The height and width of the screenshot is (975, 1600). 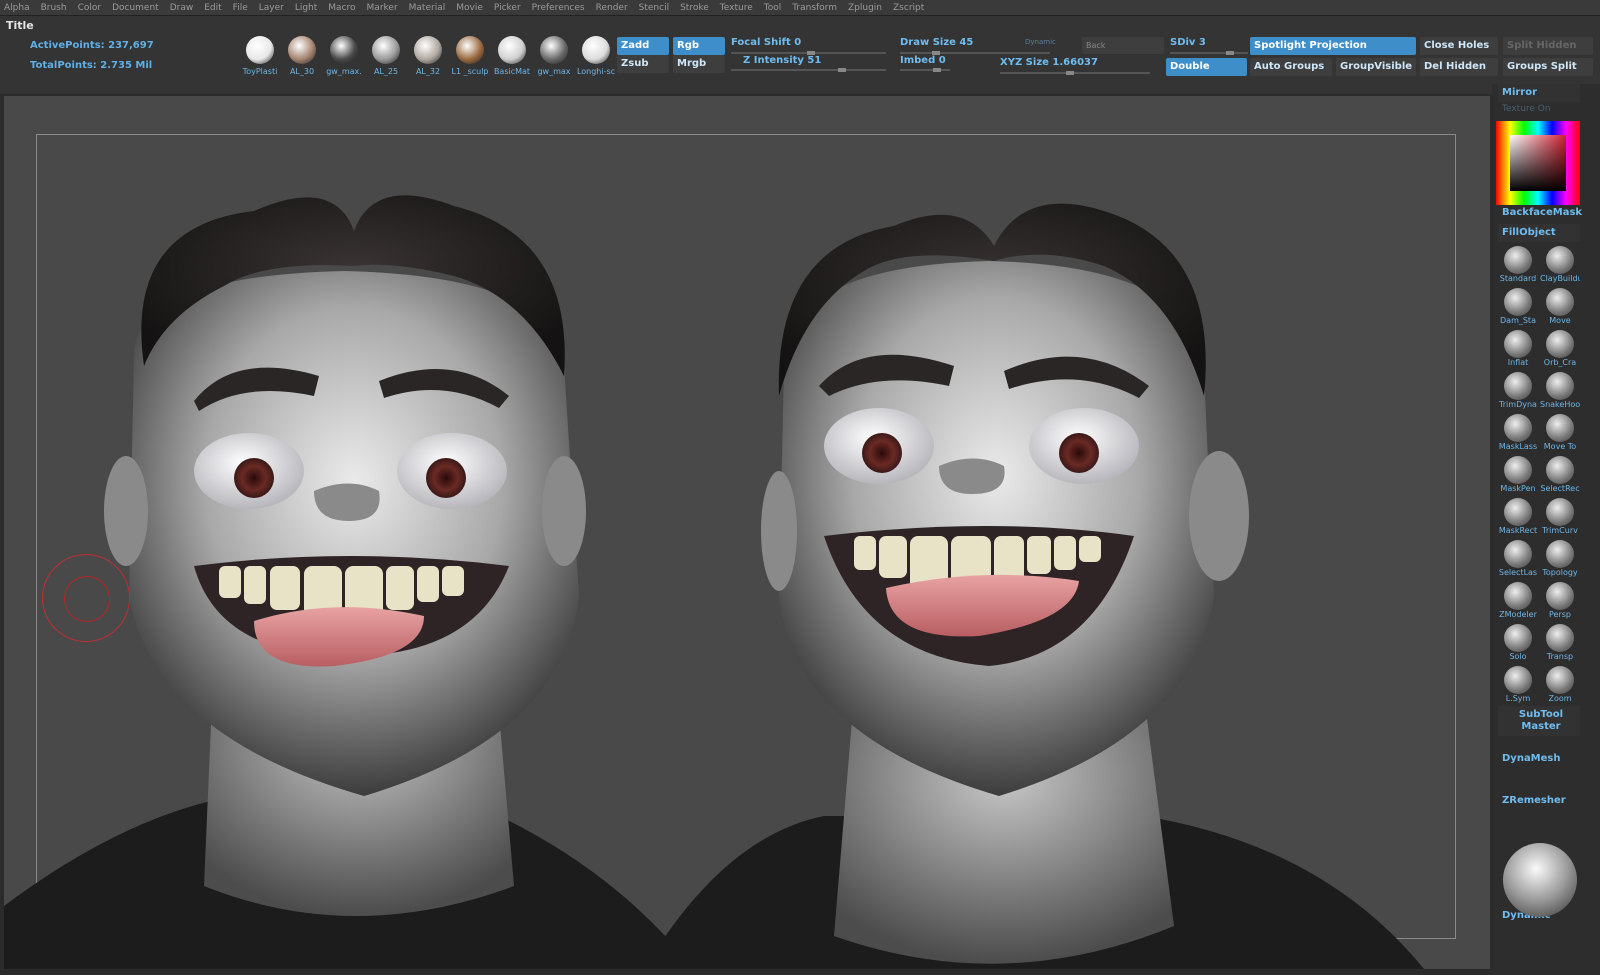 I want to click on menu-item-picker: Picker, so click(x=507, y=8).